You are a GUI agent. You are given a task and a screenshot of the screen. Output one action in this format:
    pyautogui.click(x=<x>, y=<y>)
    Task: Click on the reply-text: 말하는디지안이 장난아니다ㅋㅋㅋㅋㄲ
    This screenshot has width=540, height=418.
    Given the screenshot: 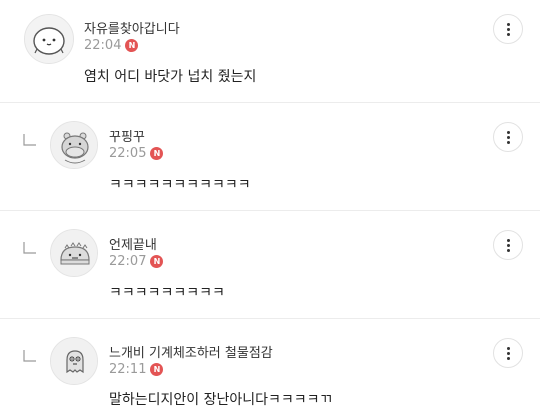 What is the action you would take?
    pyautogui.click(x=221, y=400)
    